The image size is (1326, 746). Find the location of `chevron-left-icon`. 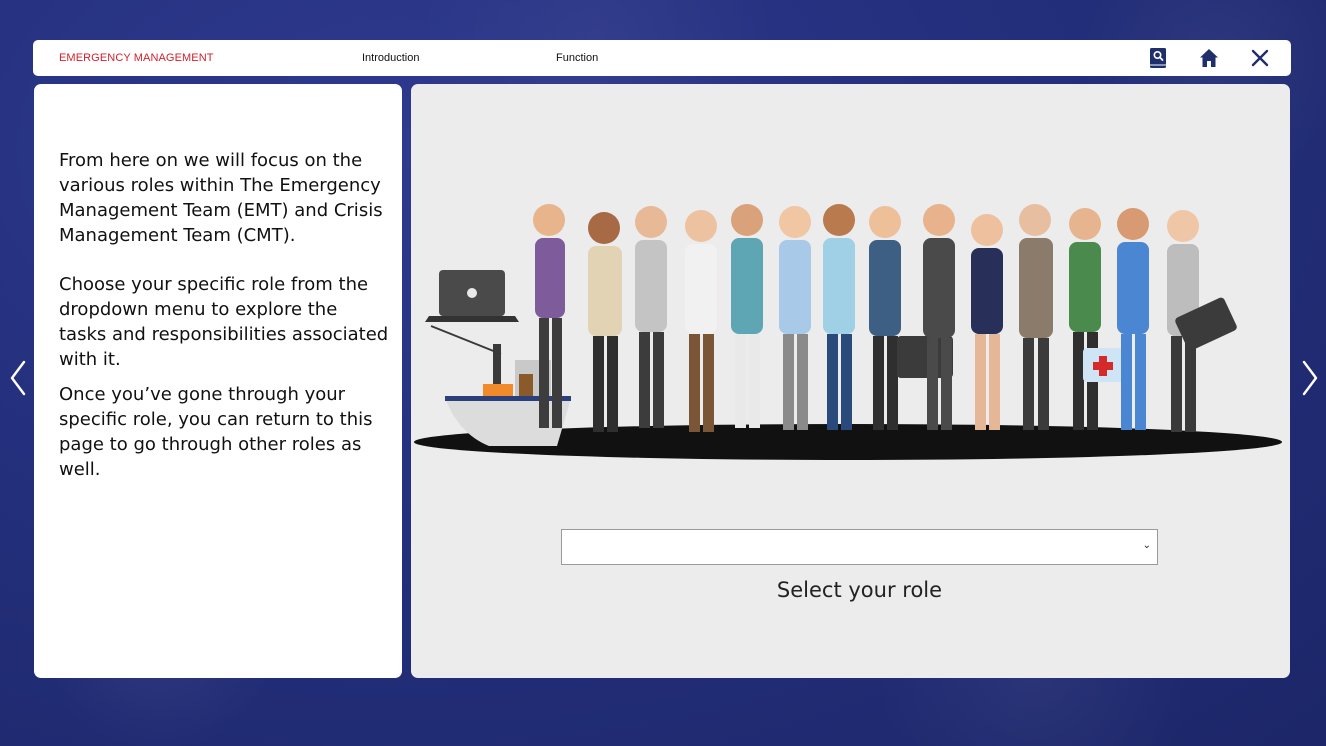

chevron-left-icon is located at coordinates (18, 378).